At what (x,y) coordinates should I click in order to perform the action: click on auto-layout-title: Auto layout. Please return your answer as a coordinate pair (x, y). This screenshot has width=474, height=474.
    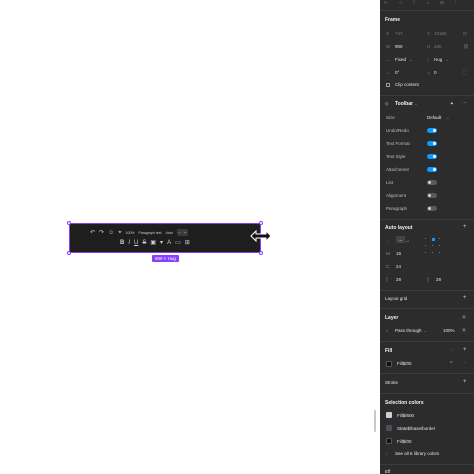
    Looking at the image, I should click on (399, 228).